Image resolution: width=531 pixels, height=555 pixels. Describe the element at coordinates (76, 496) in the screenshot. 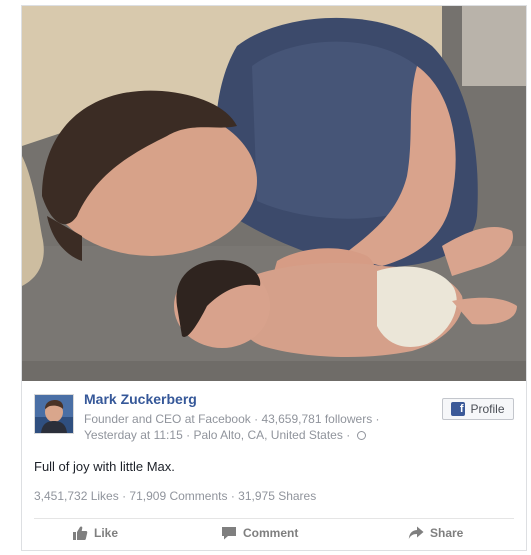

I see `likes-count: 3,451,732 Likes` at that location.